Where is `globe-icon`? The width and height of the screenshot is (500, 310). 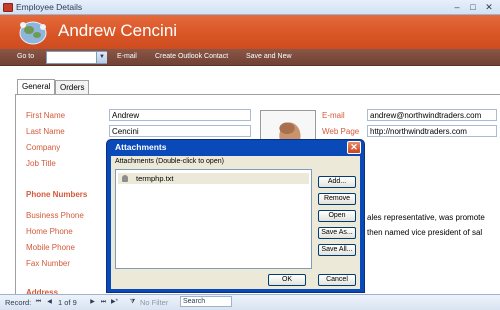 globe-icon is located at coordinates (33, 33).